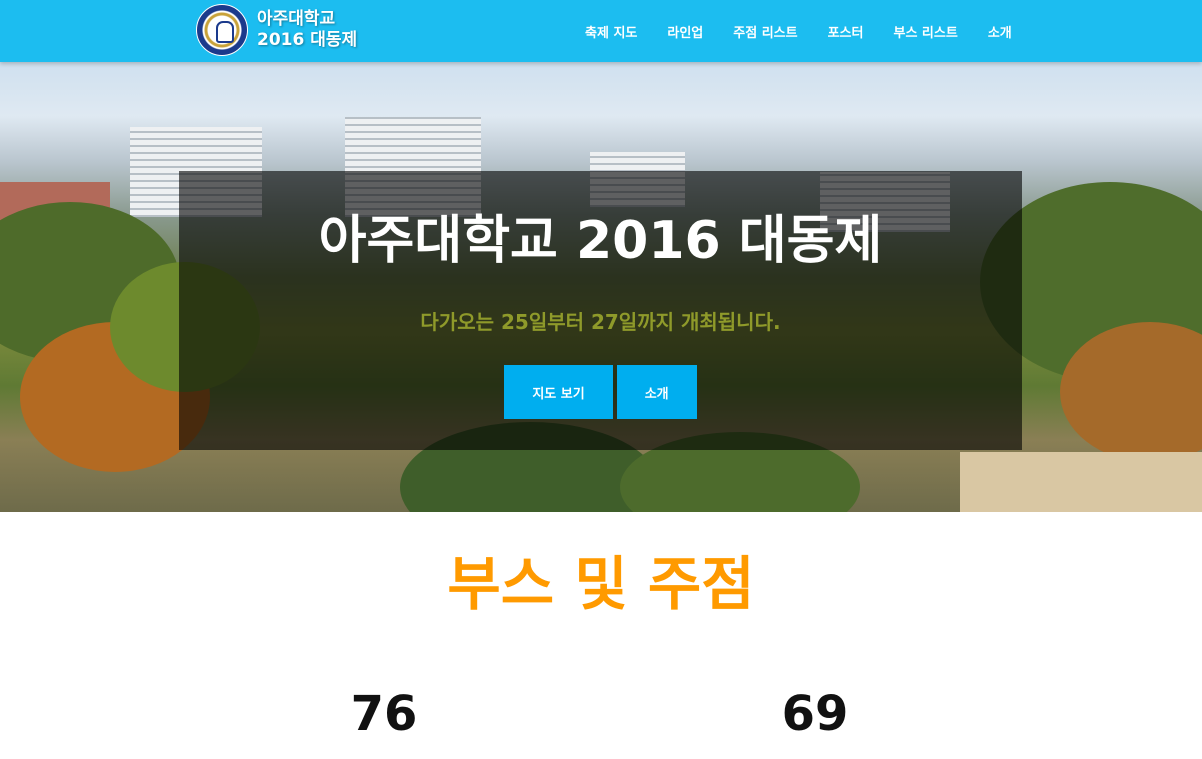  What do you see at coordinates (296, 19) in the screenshot?
I see `brand-line1: 아주대학교` at bounding box center [296, 19].